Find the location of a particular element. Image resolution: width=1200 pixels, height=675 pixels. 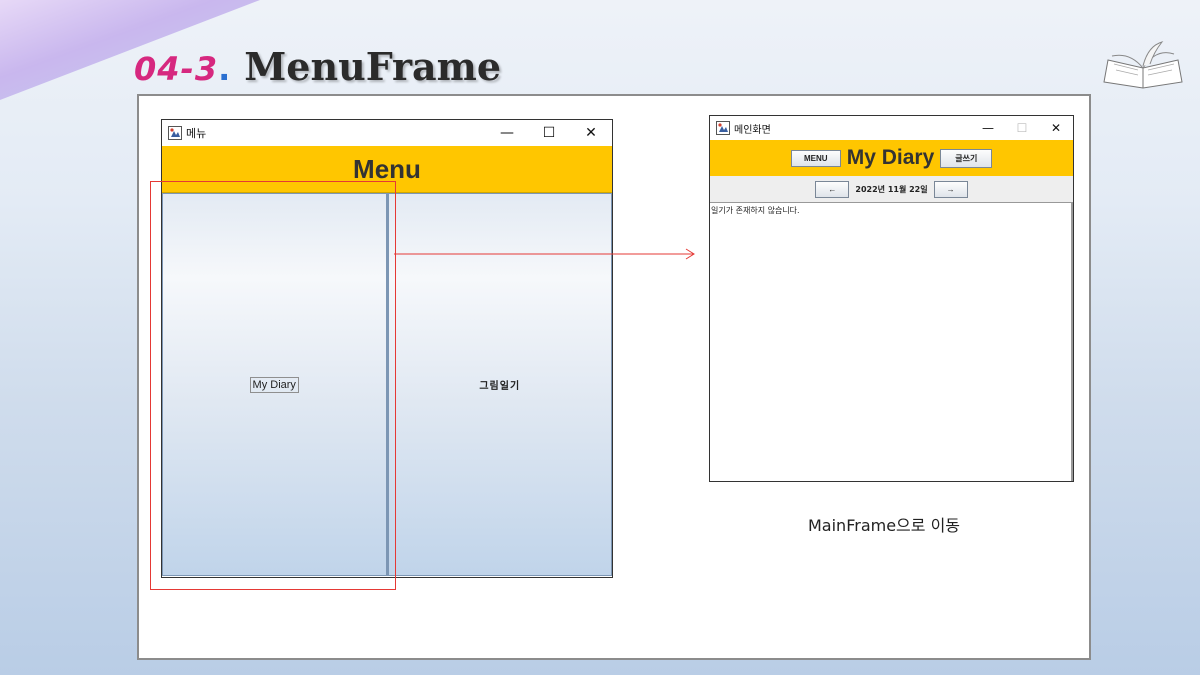

current-date: 2022년 11월 22일 is located at coordinates (891, 189).